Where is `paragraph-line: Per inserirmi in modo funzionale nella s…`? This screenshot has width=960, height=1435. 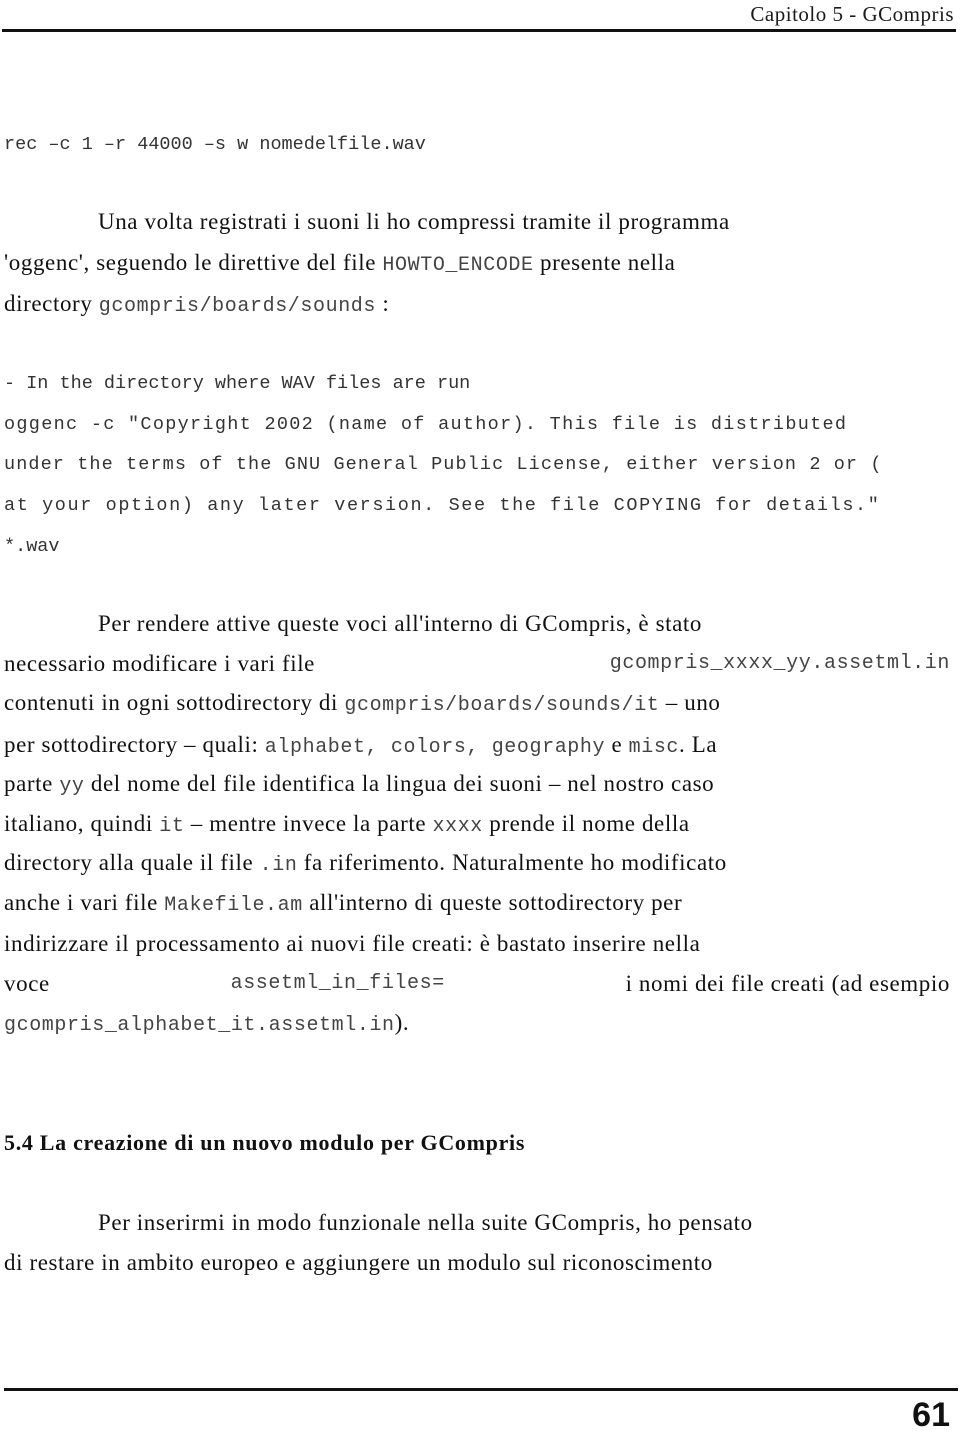
paragraph-line: Per inserirmi in modo funzionale nella s… is located at coordinates (425, 1222).